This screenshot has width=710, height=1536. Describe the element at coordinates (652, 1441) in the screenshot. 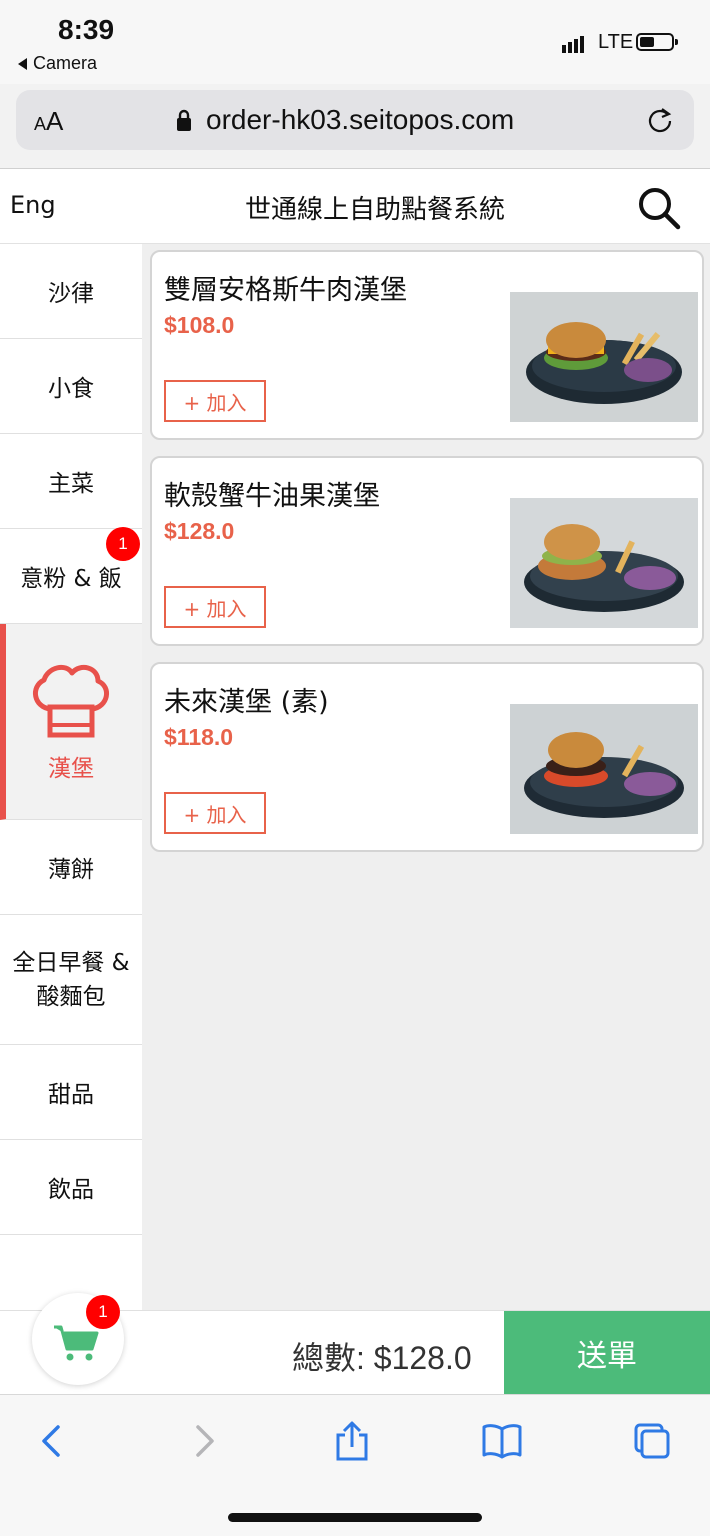

I see `tabs-icon` at that location.